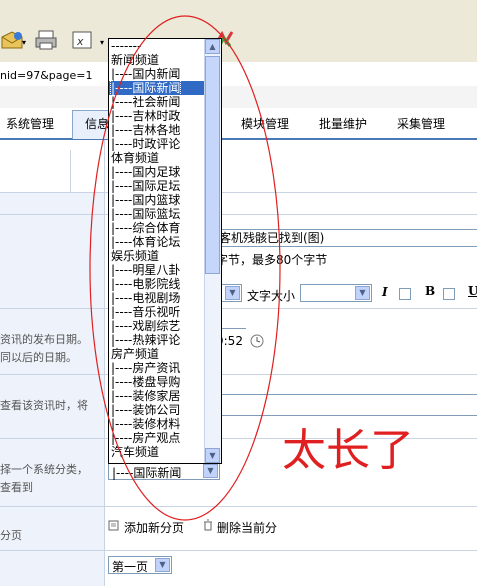 The height and width of the screenshot is (586, 477). What do you see at coordinates (449, 294) in the screenshot?
I see `bold-checkbox` at bounding box center [449, 294].